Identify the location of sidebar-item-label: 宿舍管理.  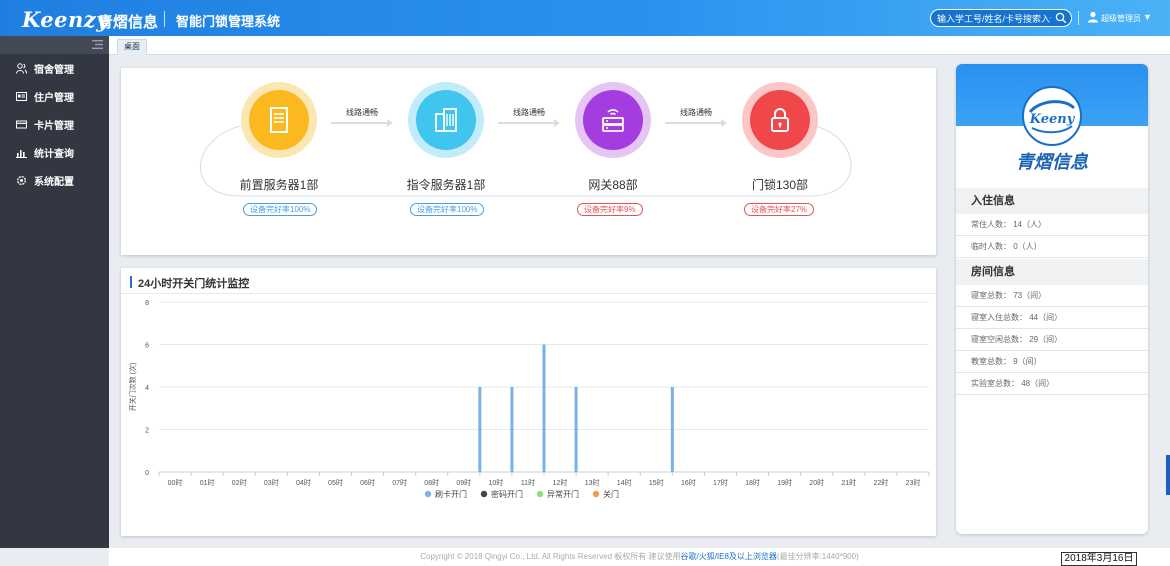
(54, 70).